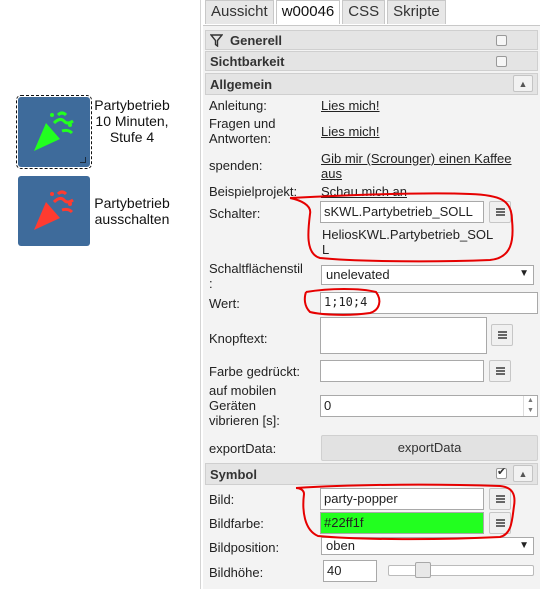 Image resolution: width=541 pixels, height=589 pixels. I want to click on tab-skripte: Skripte, so click(416, 12).